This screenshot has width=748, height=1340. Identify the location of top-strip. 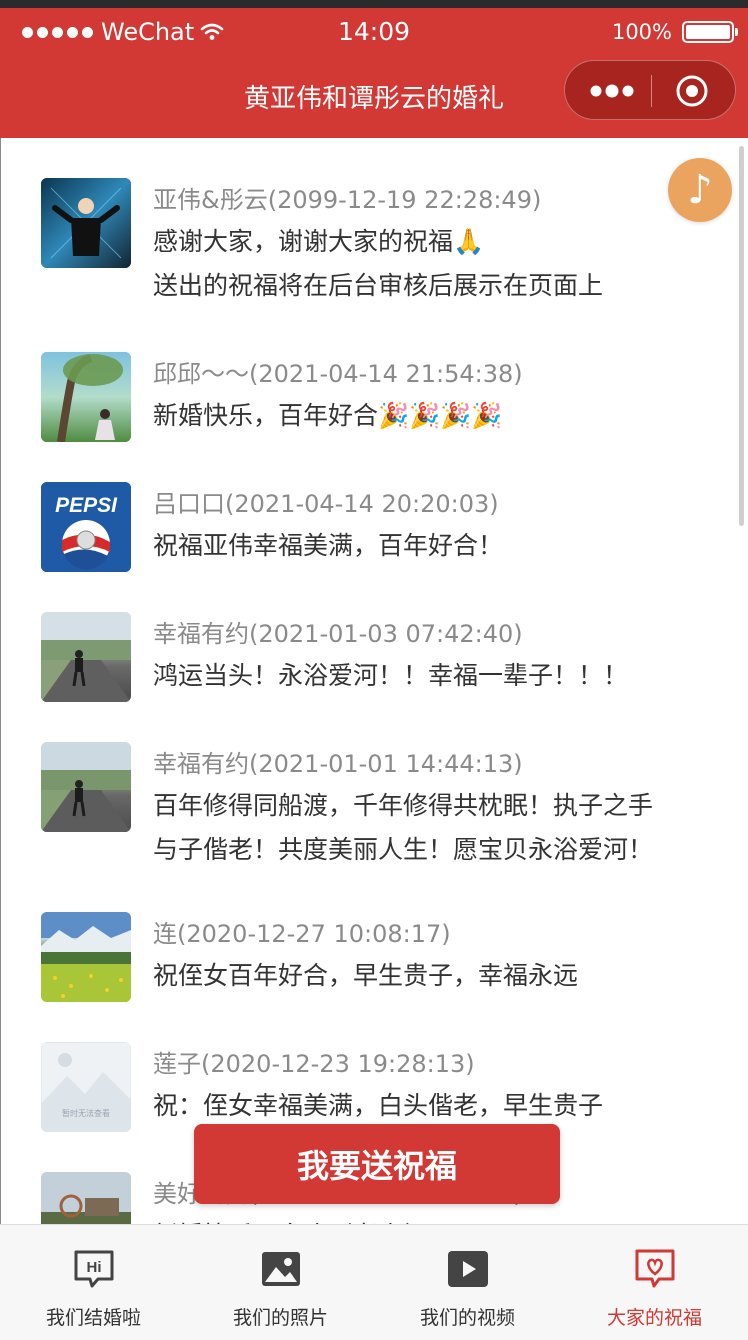
(374, 4).